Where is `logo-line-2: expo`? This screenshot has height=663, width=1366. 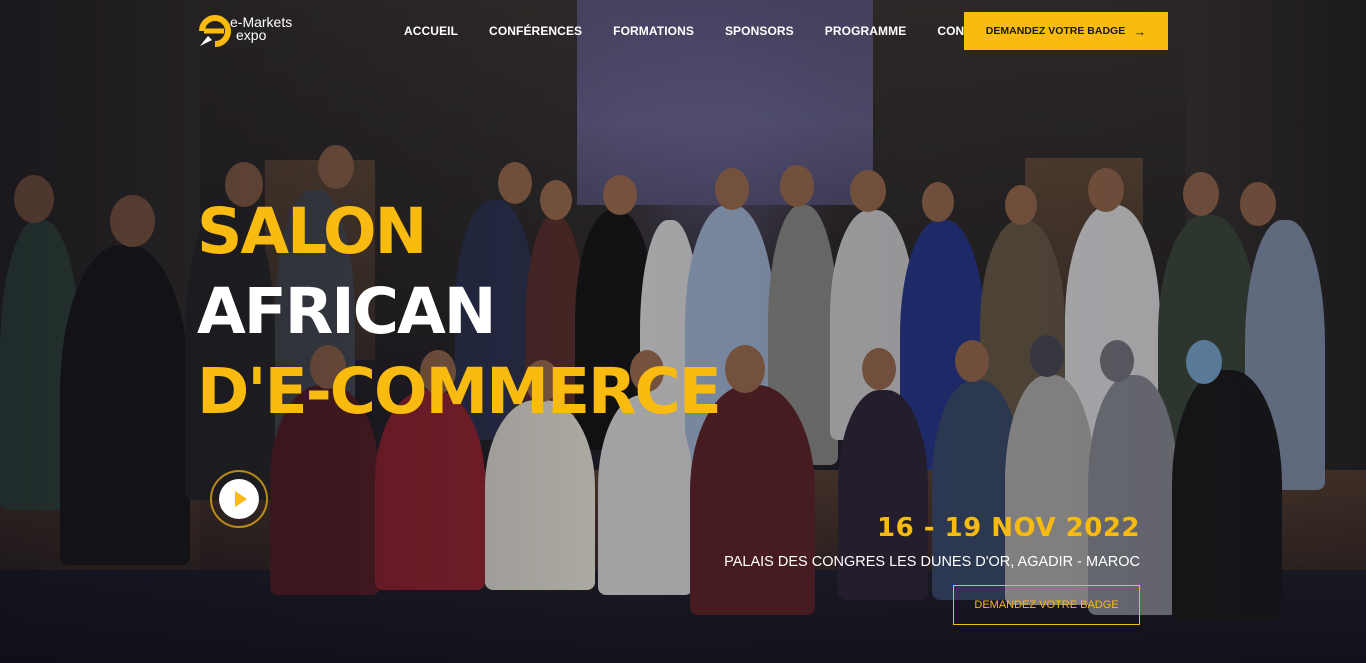
logo-line-2: expo is located at coordinates (251, 35).